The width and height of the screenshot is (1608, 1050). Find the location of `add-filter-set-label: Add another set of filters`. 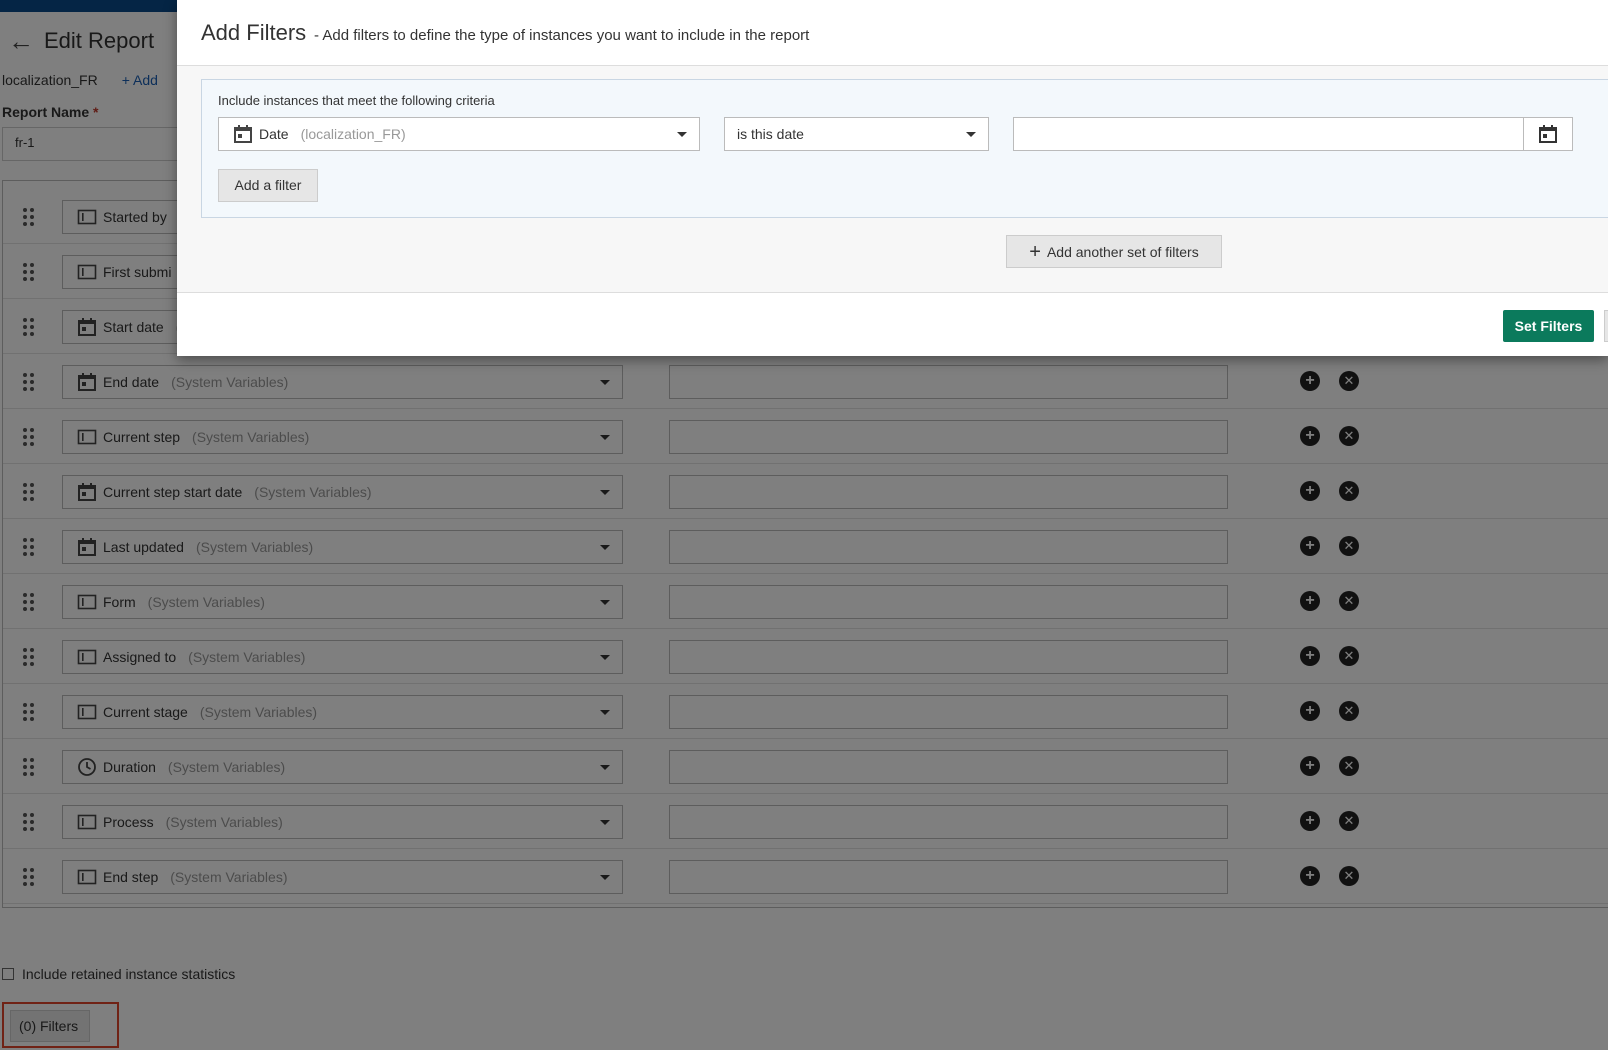

add-filter-set-label: Add another set of filters is located at coordinates (1122, 251).